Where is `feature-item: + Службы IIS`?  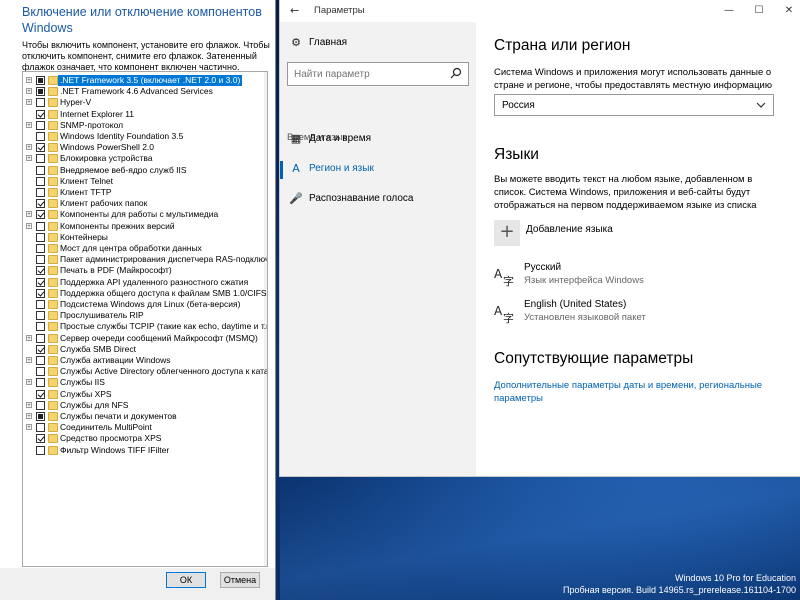 feature-item: + Службы IIS is located at coordinates (145, 382).